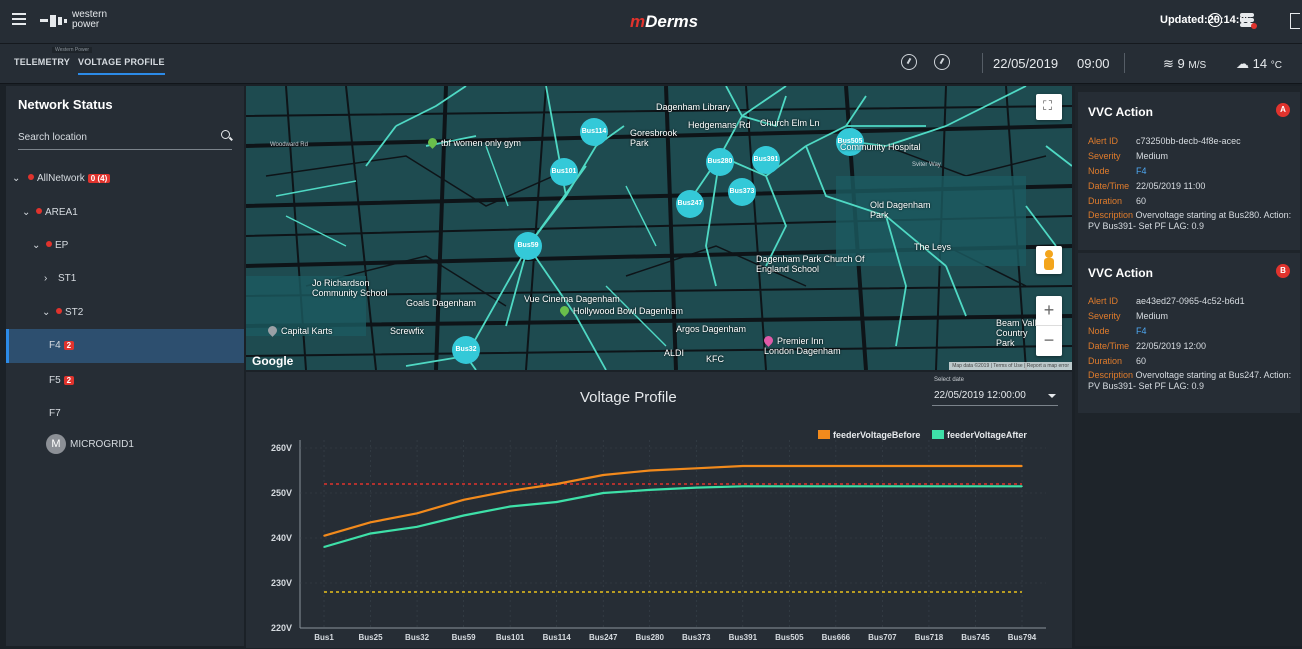  What do you see at coordinates (942, 62) in the screenshot?
I see `speedometer-icon` at bounding box center [942, 62].